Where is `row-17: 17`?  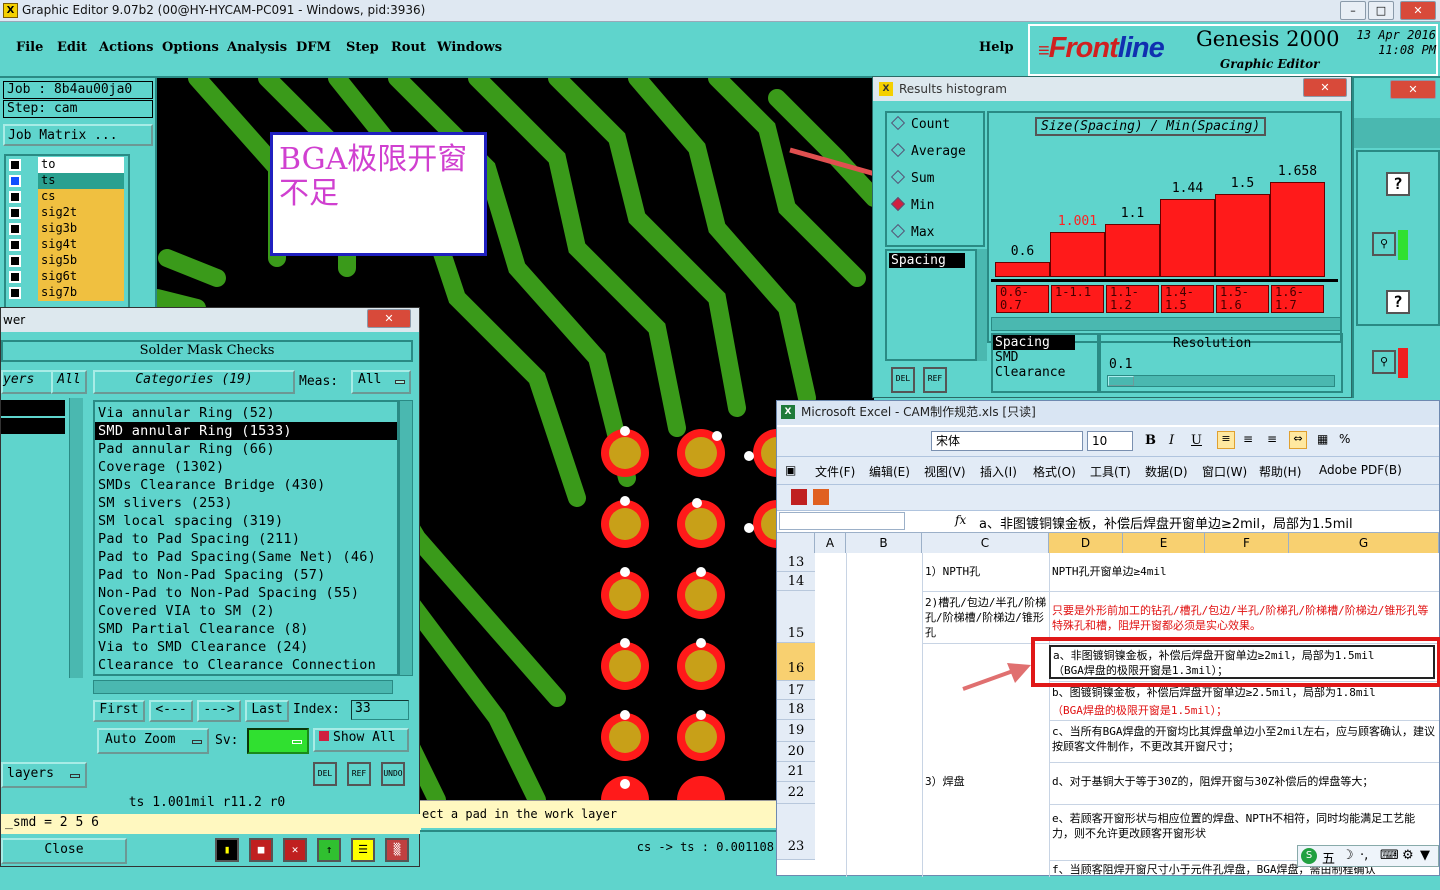 row-17: 17 is located at coordinates (796, 690).